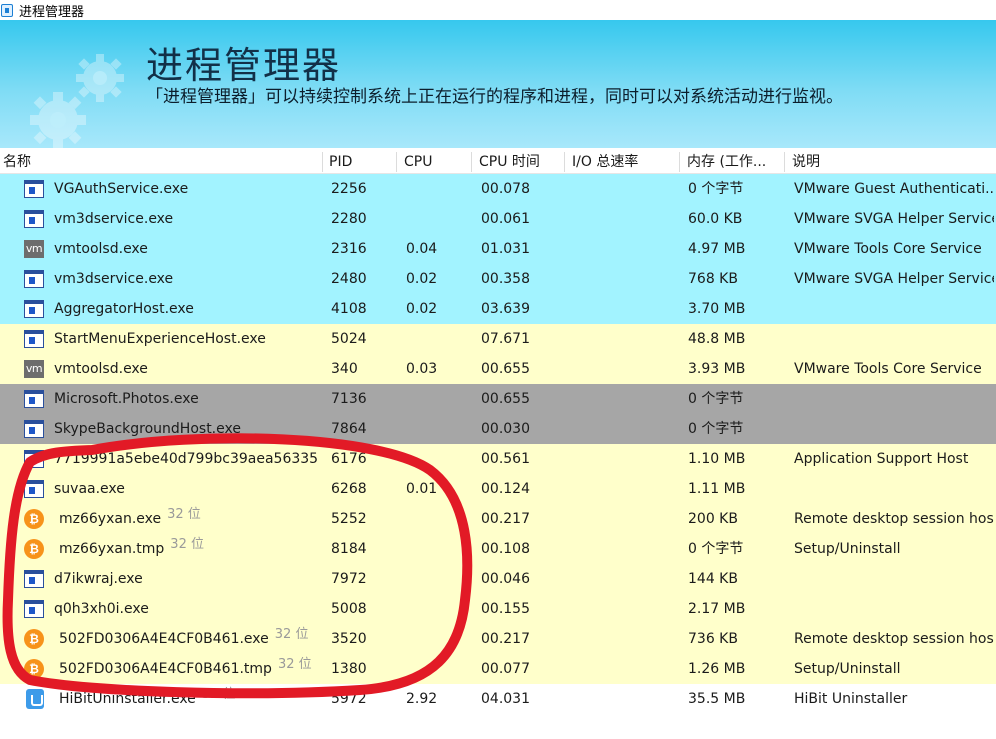  I want to click on process-memory: 736 KB, so click(713, 639).